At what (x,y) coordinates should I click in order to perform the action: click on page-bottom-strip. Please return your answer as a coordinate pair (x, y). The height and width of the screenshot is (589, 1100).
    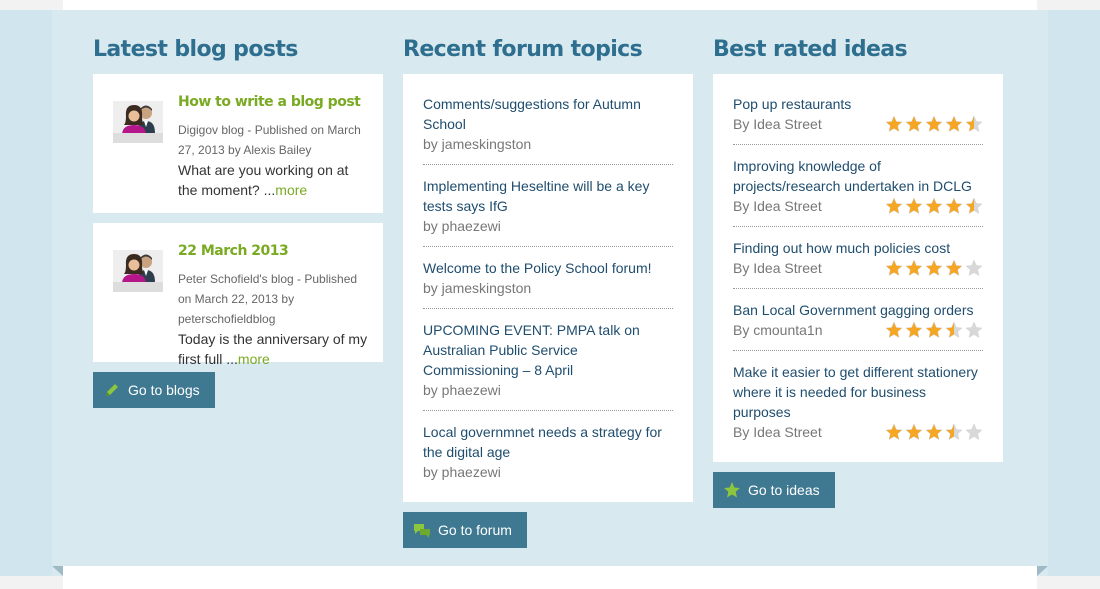
    Looking at the image, I should click on (550, 577).